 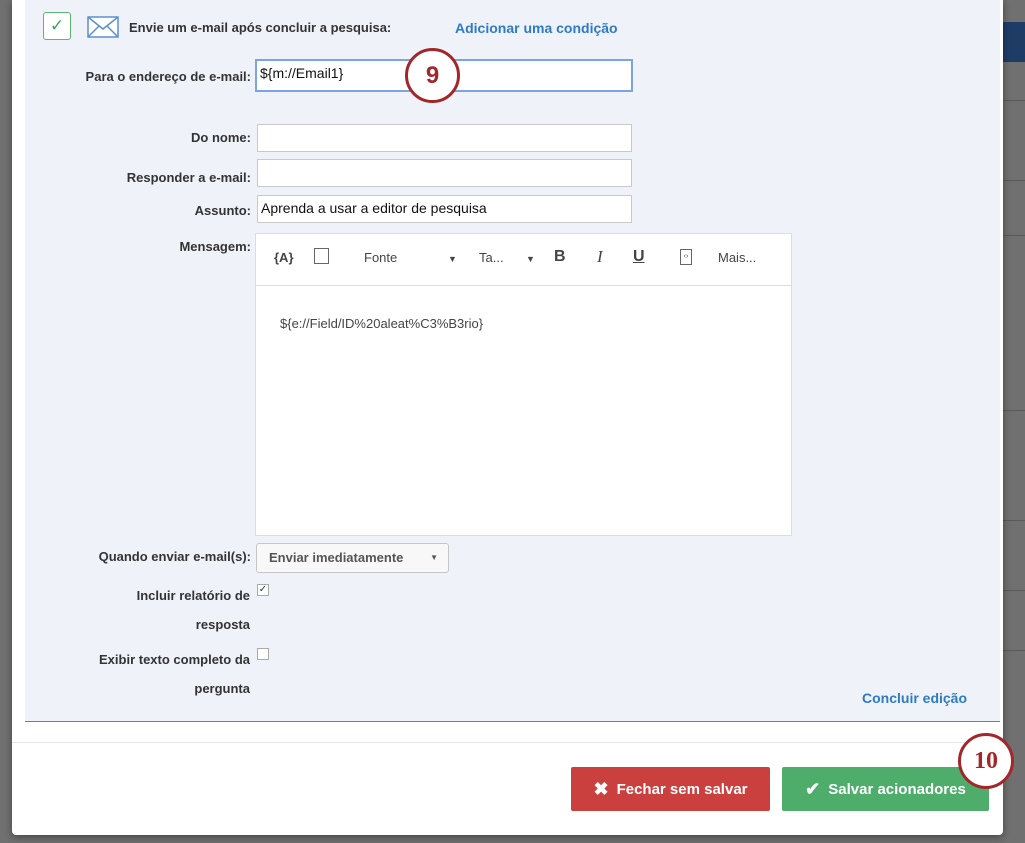 What do you see at coordinates (452, 259) in the screenshot?
I see `font-dropdown-caret: ▼` at bounding box center [452, 259].